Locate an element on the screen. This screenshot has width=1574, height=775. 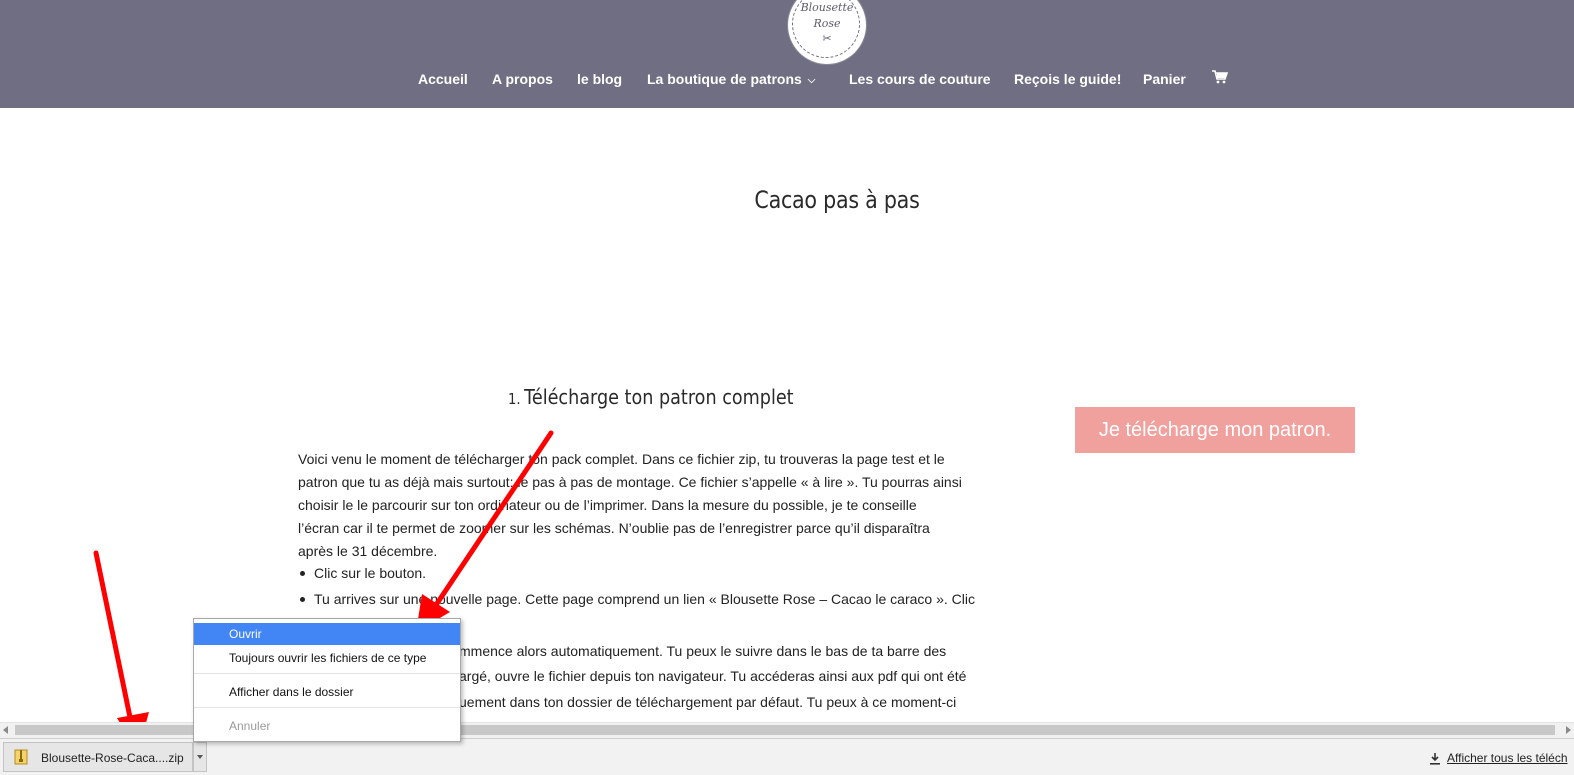
menu-item-open: Ouvrir is located at coordinates (327, 634).